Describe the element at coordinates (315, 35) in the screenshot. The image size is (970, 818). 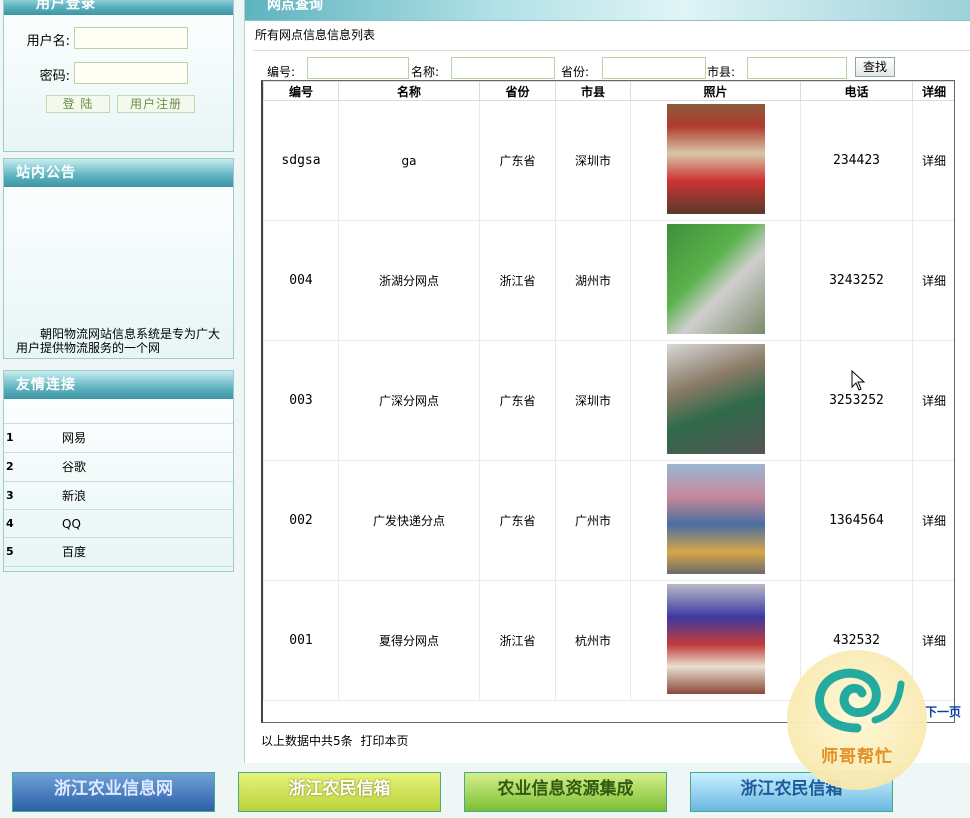
I see `list-caption: 所有网点信息信息列表` at that location.